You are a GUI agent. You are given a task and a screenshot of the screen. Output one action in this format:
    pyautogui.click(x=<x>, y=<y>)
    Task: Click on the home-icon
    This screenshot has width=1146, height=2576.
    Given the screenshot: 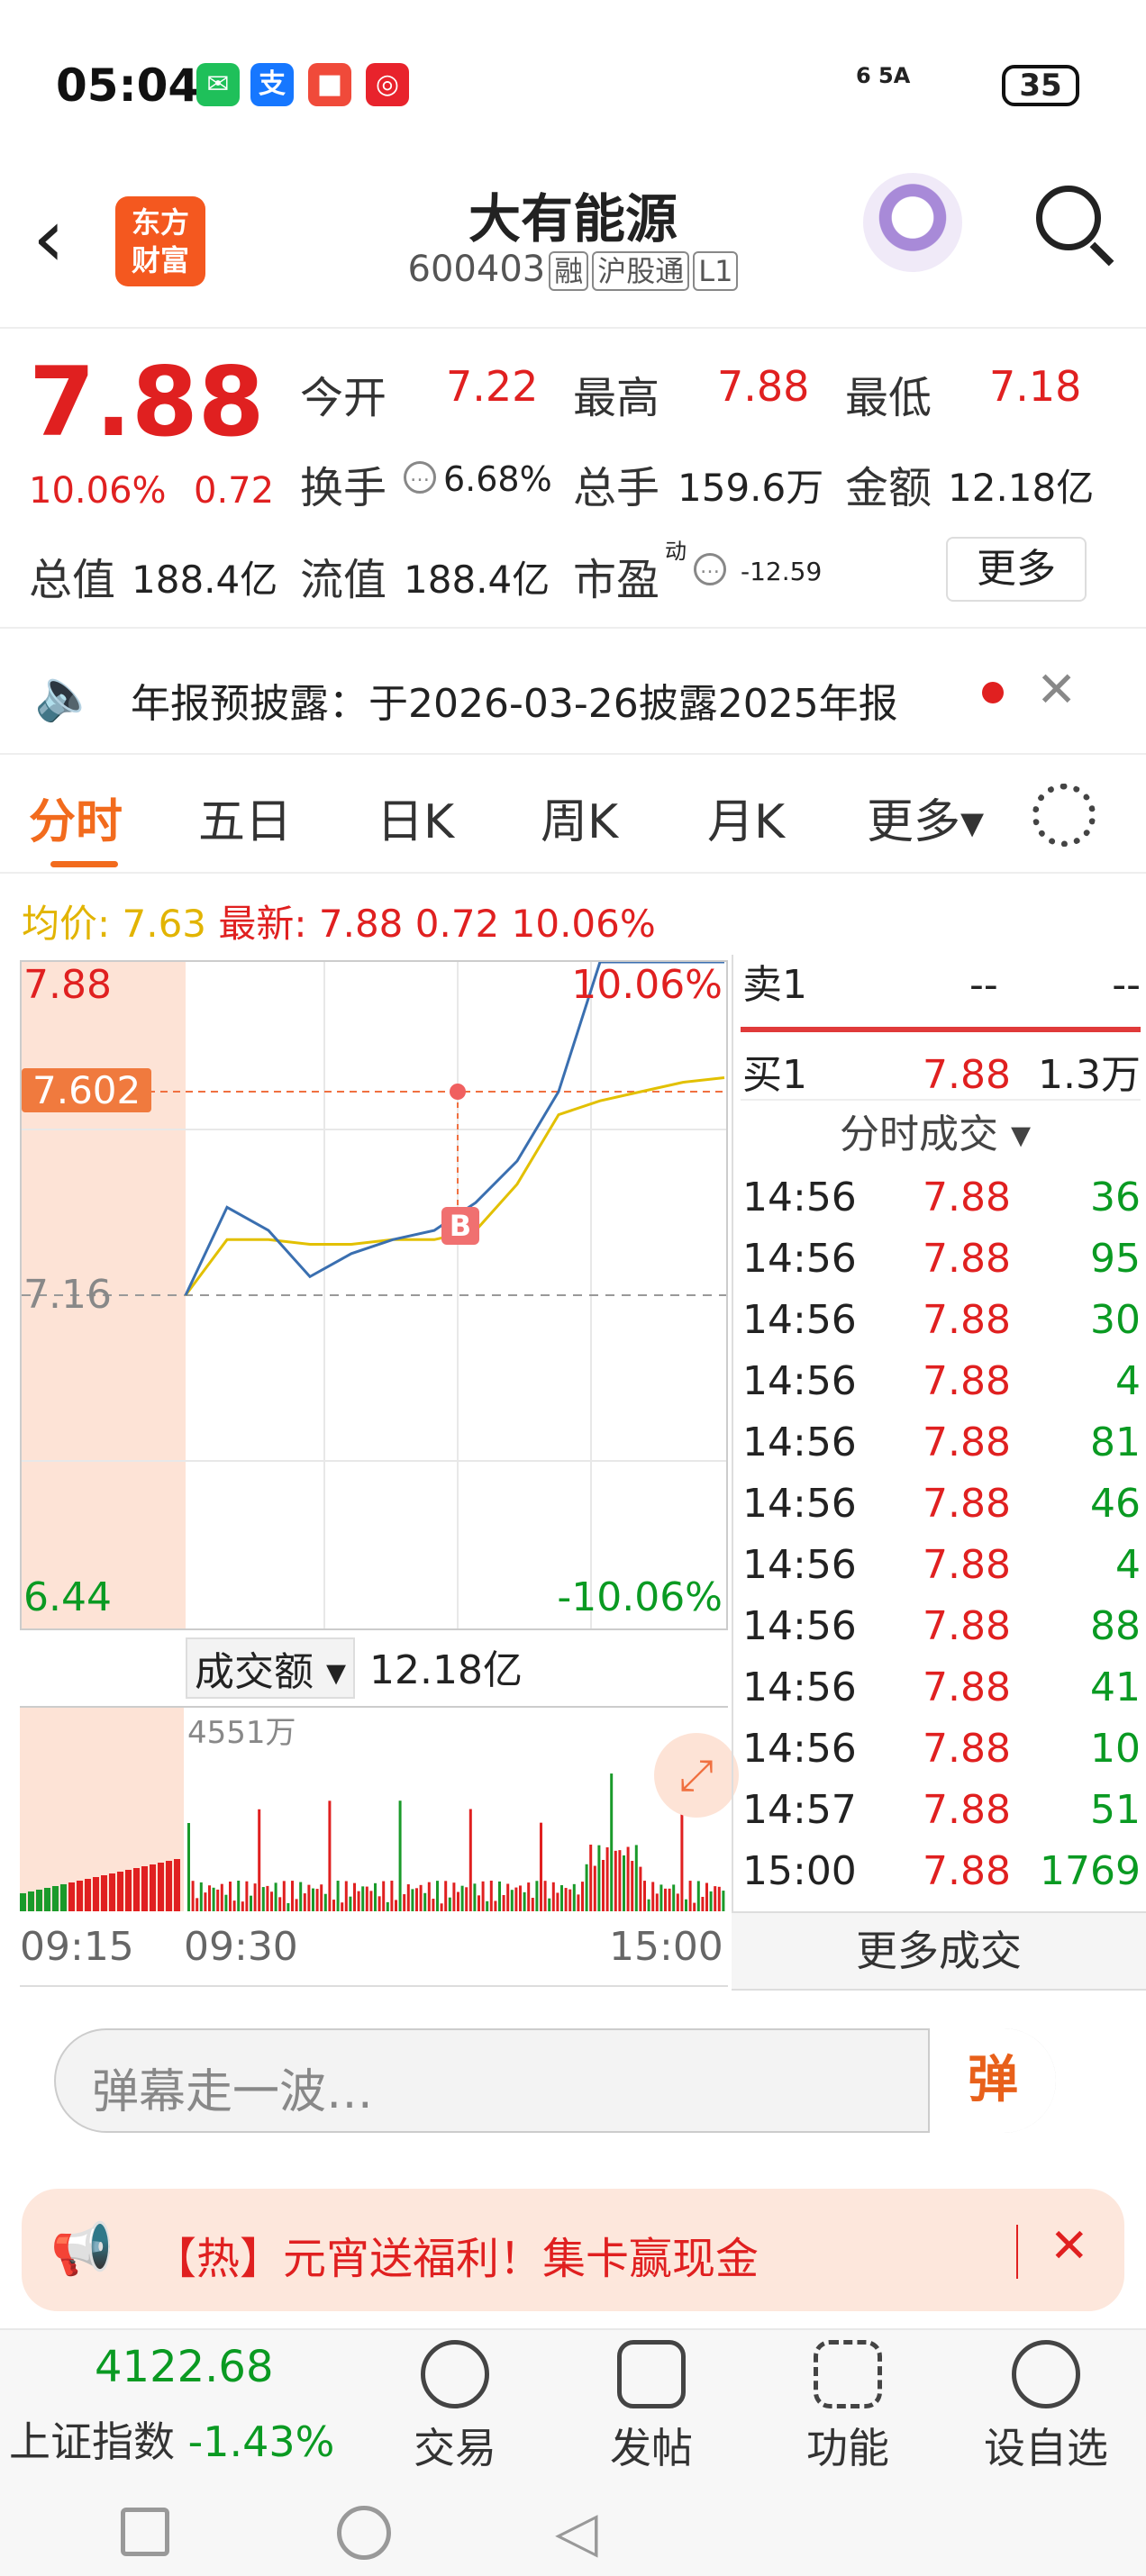 What is the action you would take?
    pyautogui.click(x=364, y=2533)
    